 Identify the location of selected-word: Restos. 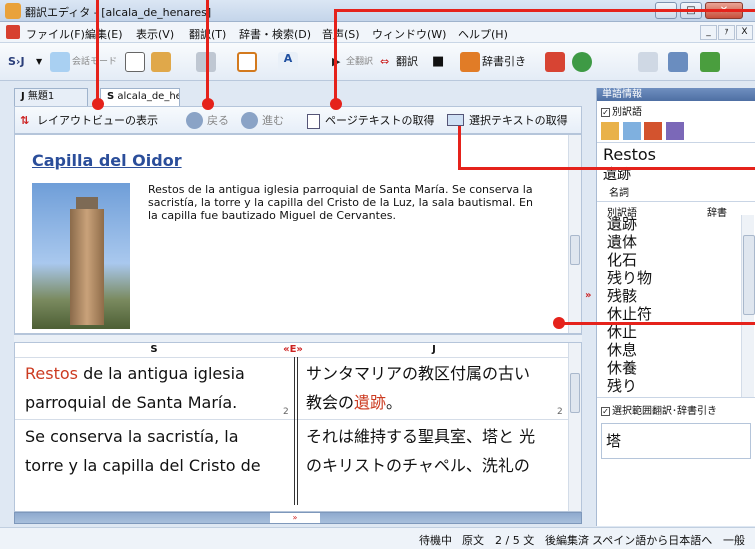
(51, 373).